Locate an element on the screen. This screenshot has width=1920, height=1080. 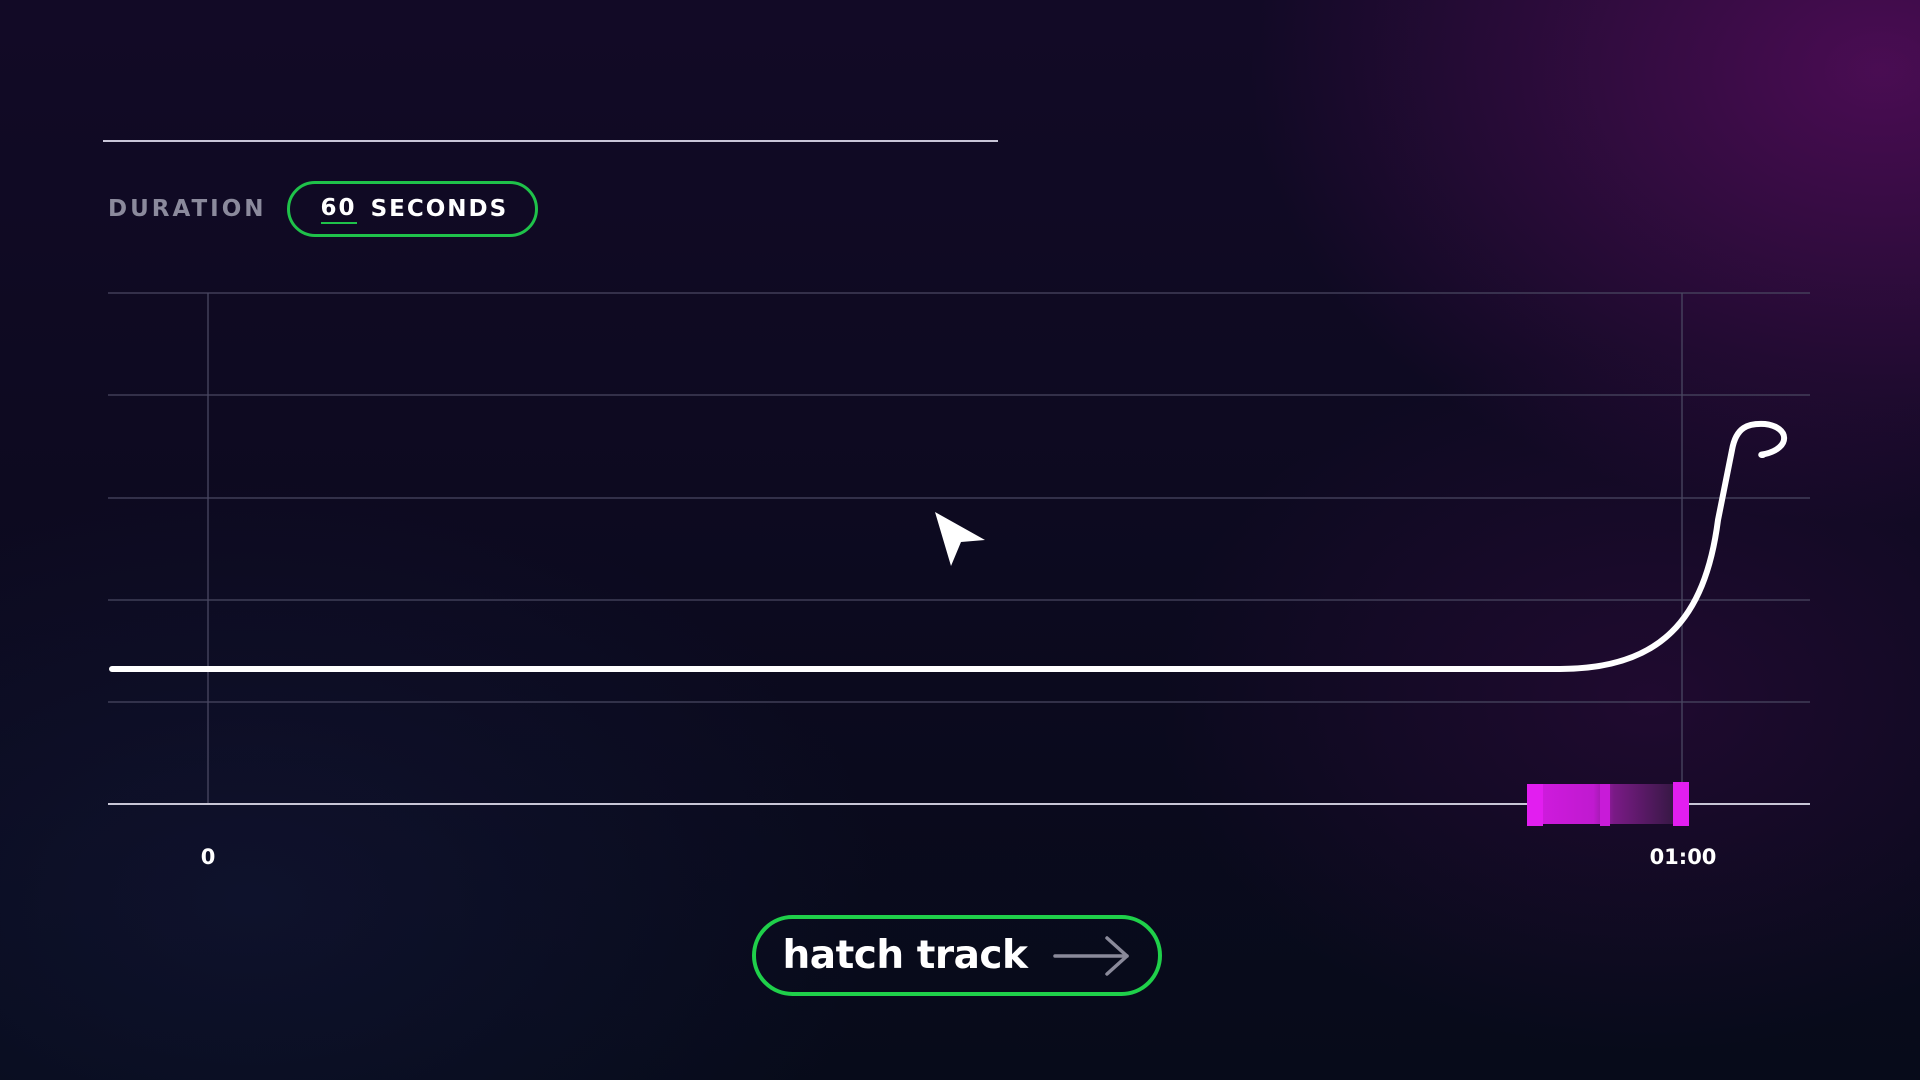
time-selection is located at coordinates (1608, 804).